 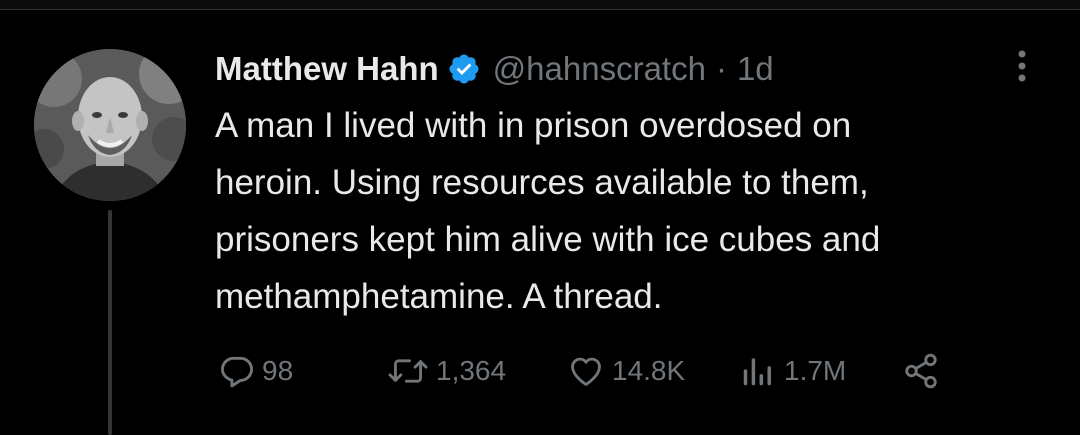 I want to click on tweet-header: Matthew Hahn @hahnscratch · 1d, so click(x=494, y=69).